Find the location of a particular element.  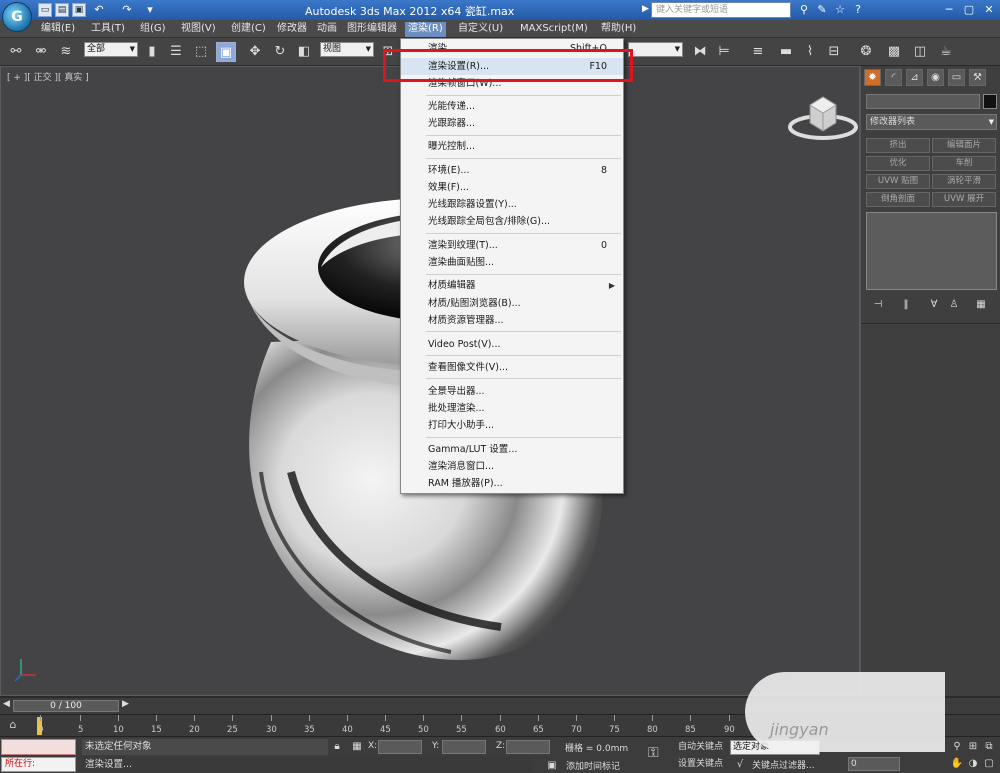

maximize-button: ▢ is located at coordinates (969, 10).